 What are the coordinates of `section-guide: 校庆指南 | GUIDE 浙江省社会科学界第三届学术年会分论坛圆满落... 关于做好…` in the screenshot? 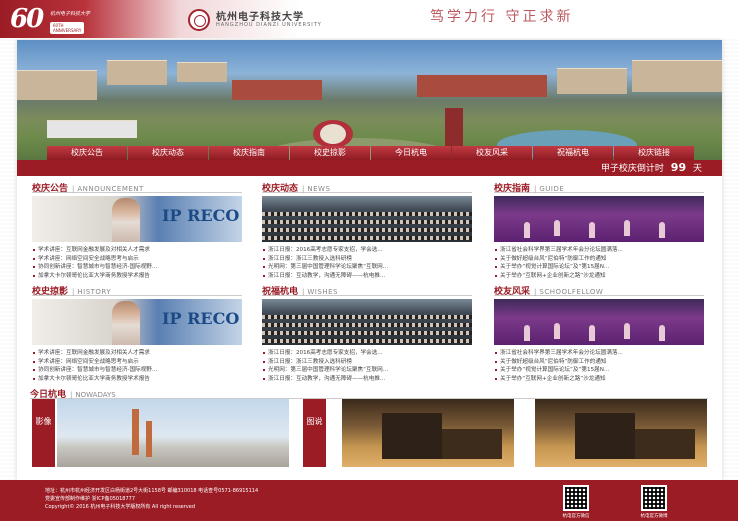 It's located at (599, 230).